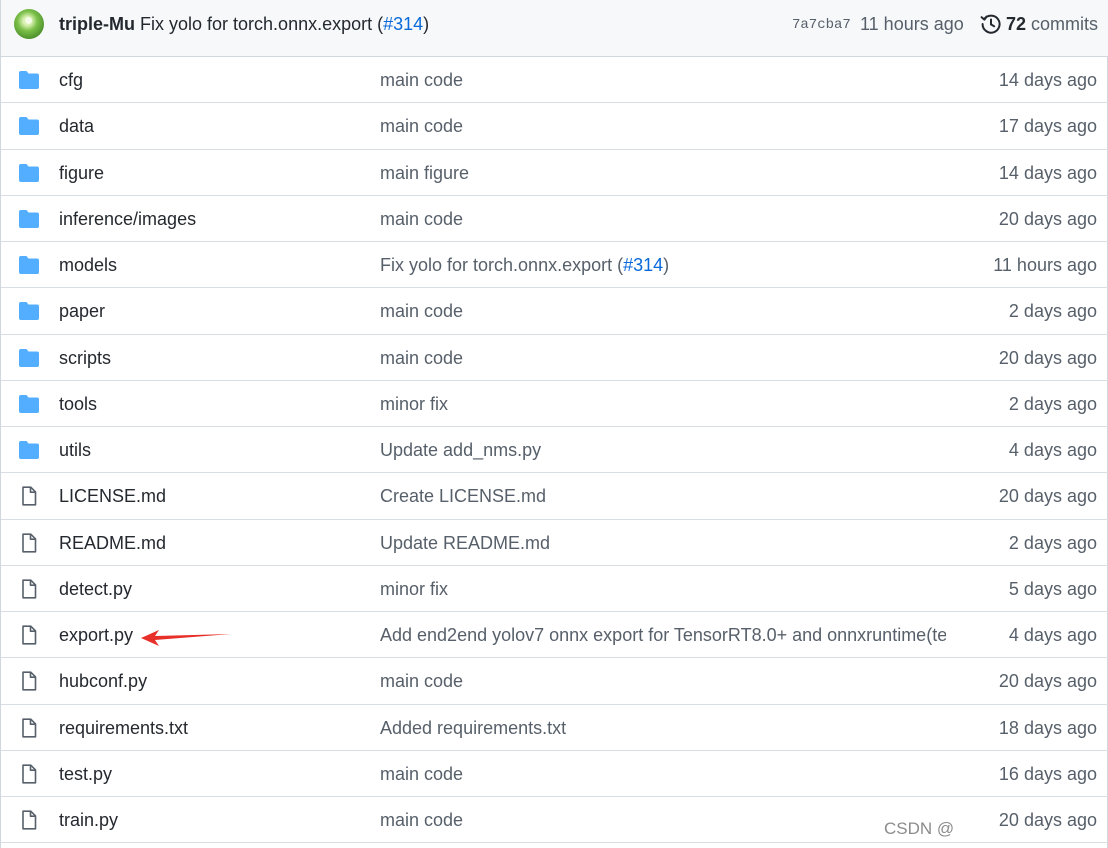 This screenshot has height=848, width=1108. Describe the element at coordinates (1065, 24) in the screenshot. I see `commits-label: commits` at that location.